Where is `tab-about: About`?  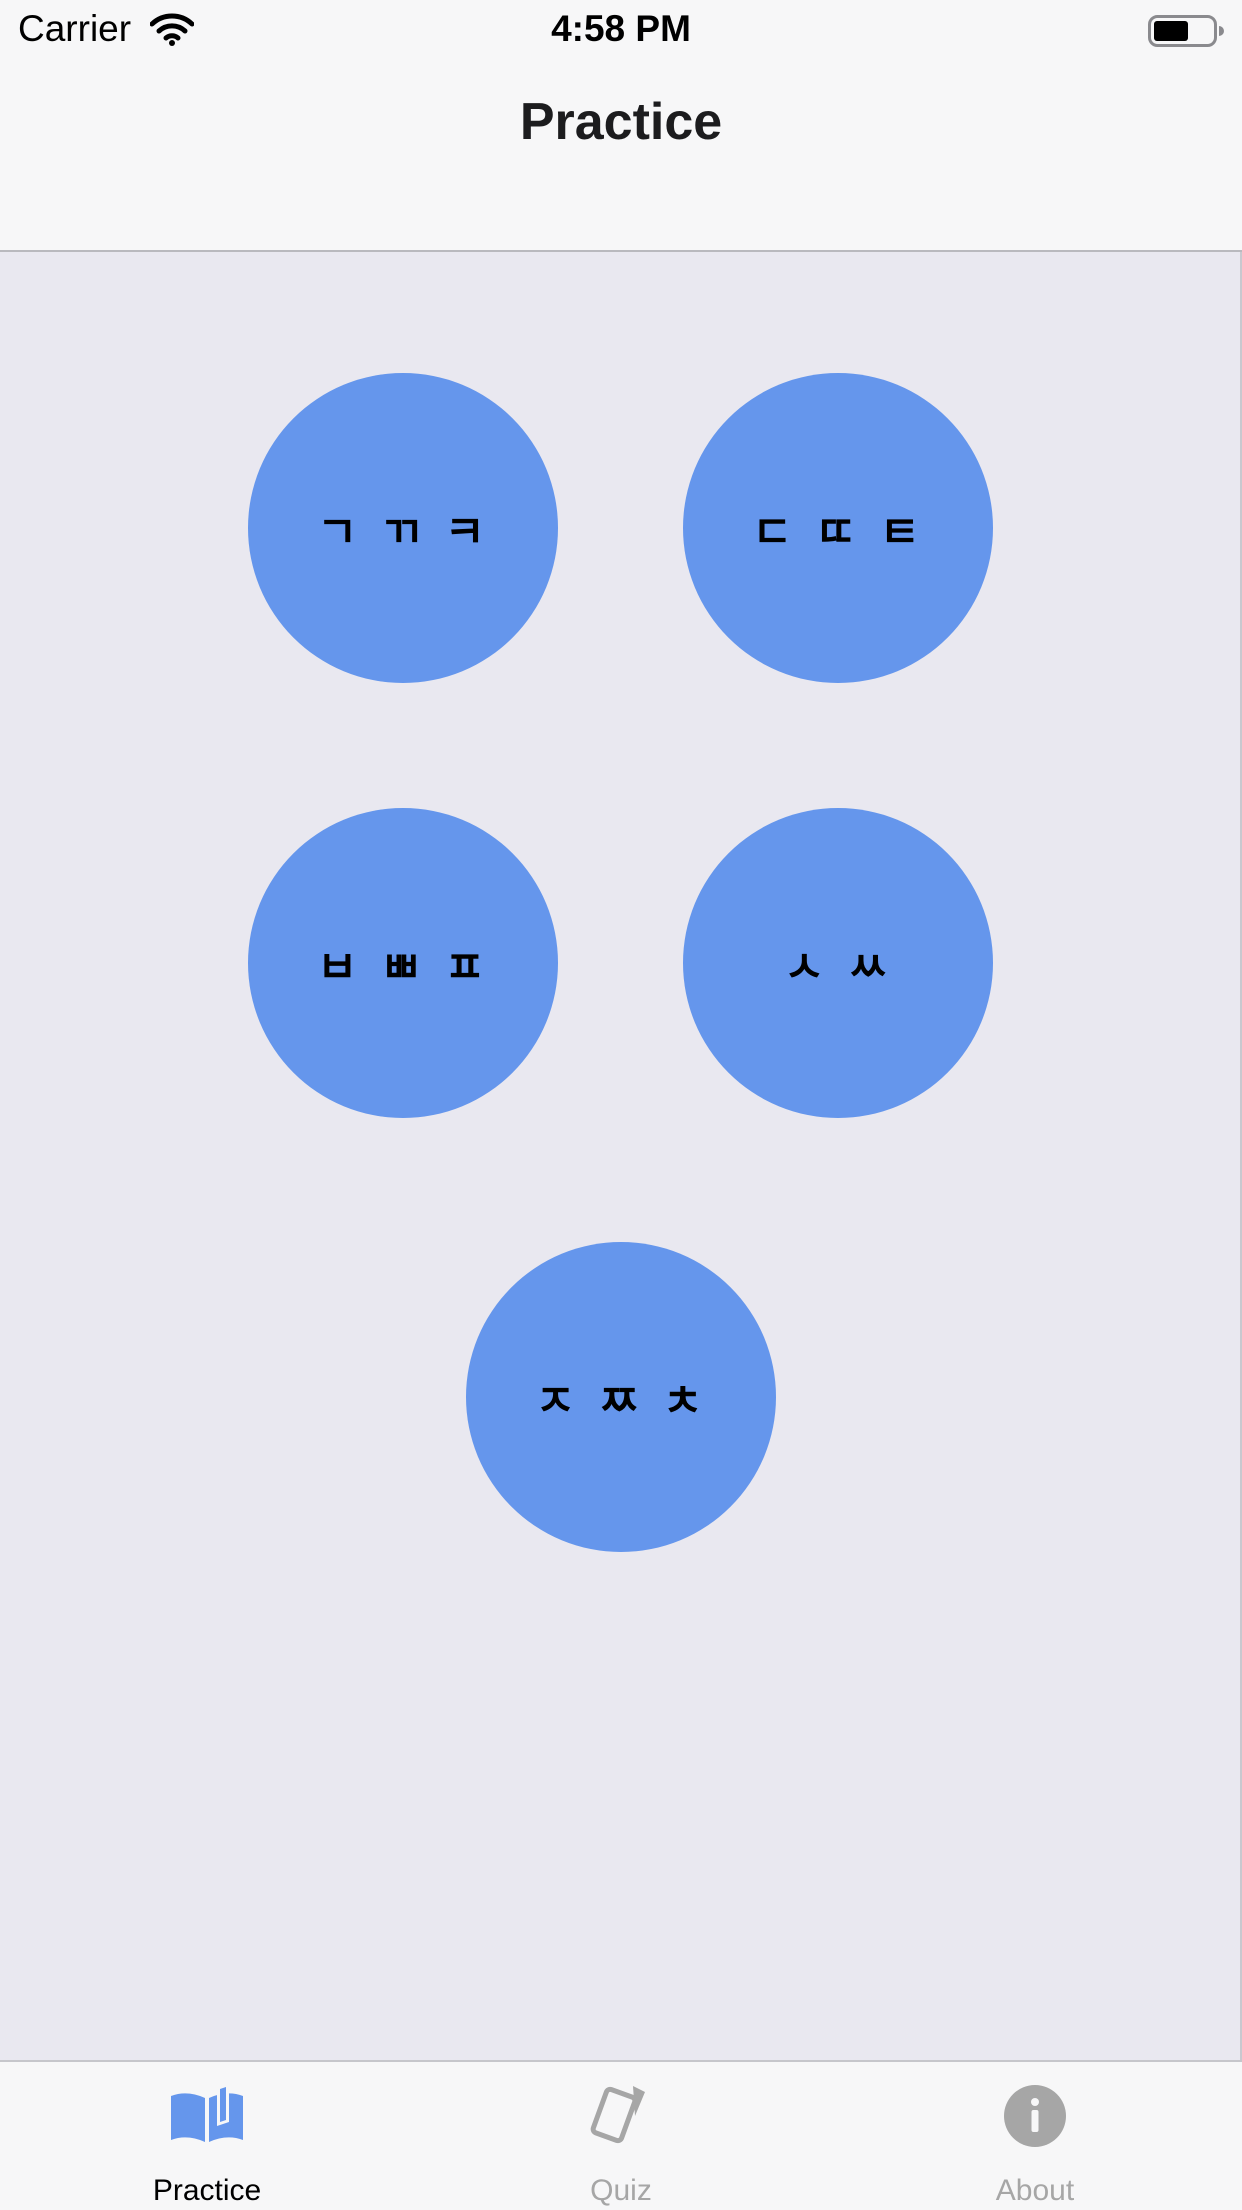 tab-about: About is located at coordinates (1035, 2136).